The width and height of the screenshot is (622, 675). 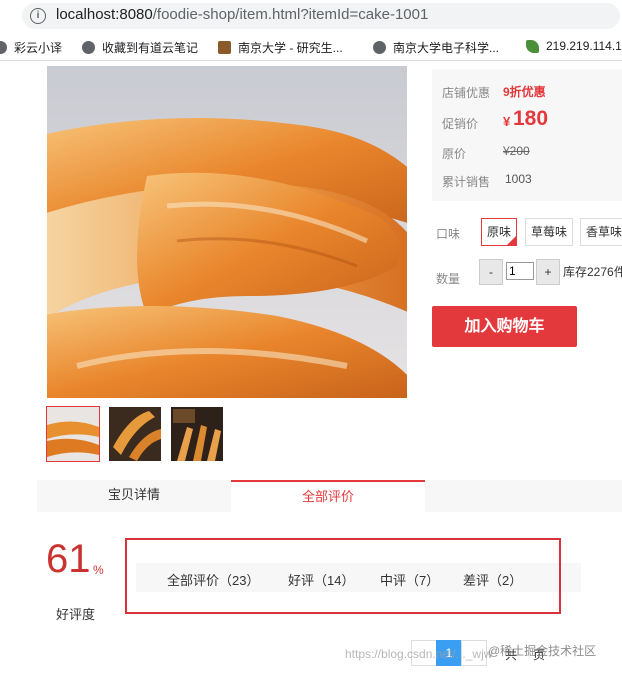 What do you see at coordinates (532, 46) in the screenshot?
I see `mountain-icon` at bounding box center [532, 46].